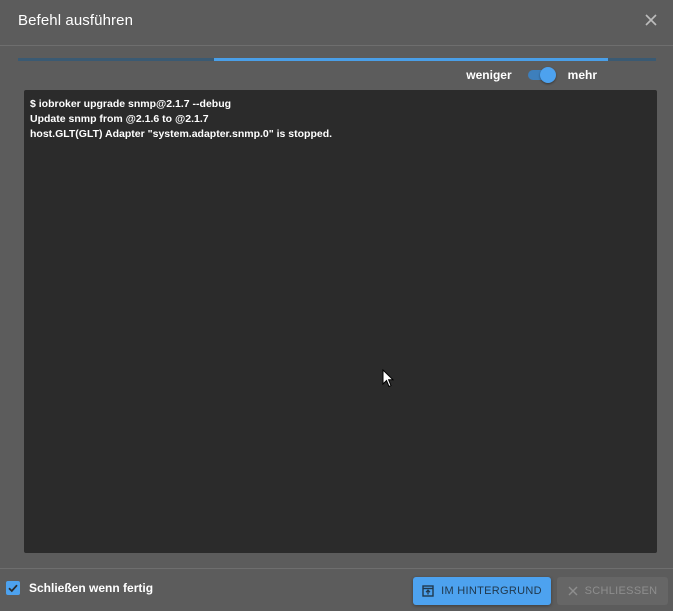  What do you see at coordinates (491, 591) in the screenshot?
I see `background-button-label: IM HINTERGRUND` at bounding box center [491, 591].